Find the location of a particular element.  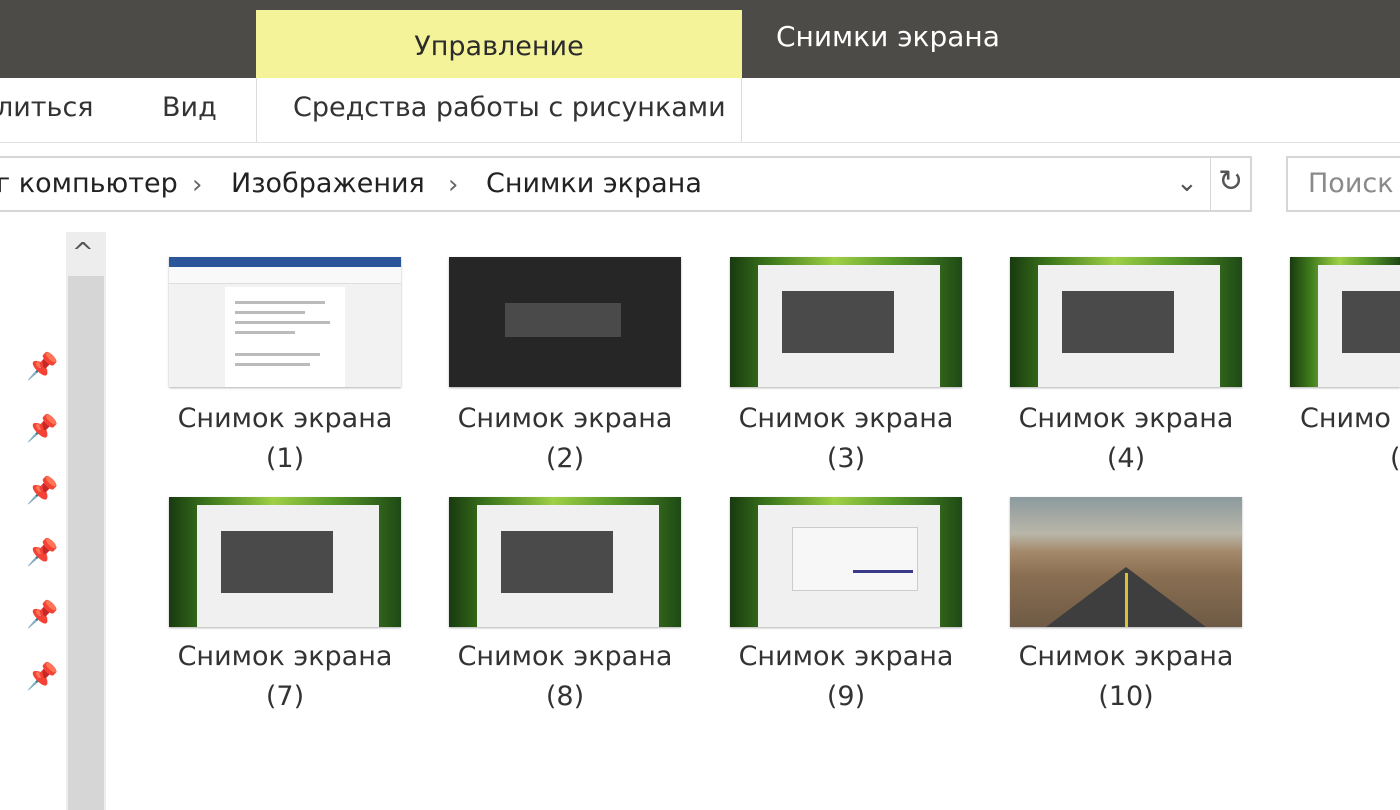

tab-view: Вид is located at coordinates (189, 107).